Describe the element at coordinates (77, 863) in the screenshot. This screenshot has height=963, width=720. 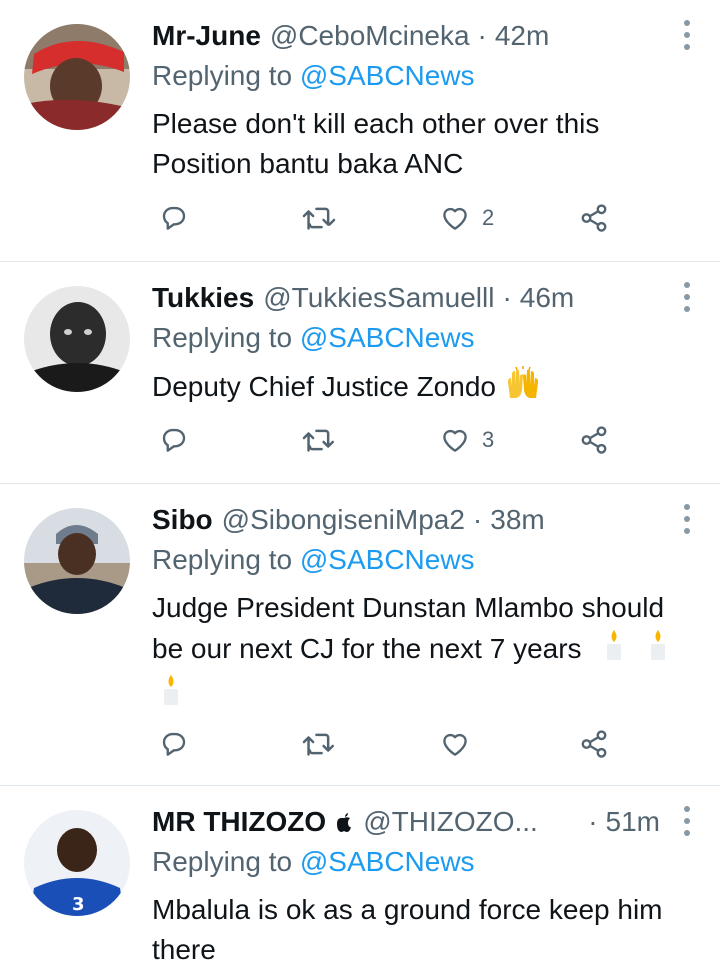
I see `user-avatar: 3` at that location.